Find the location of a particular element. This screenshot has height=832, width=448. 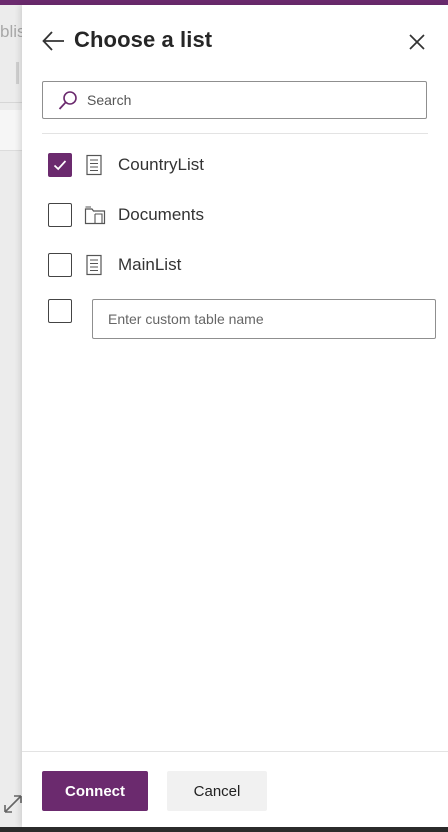

background-glyph is located at coordinates (17, 73).